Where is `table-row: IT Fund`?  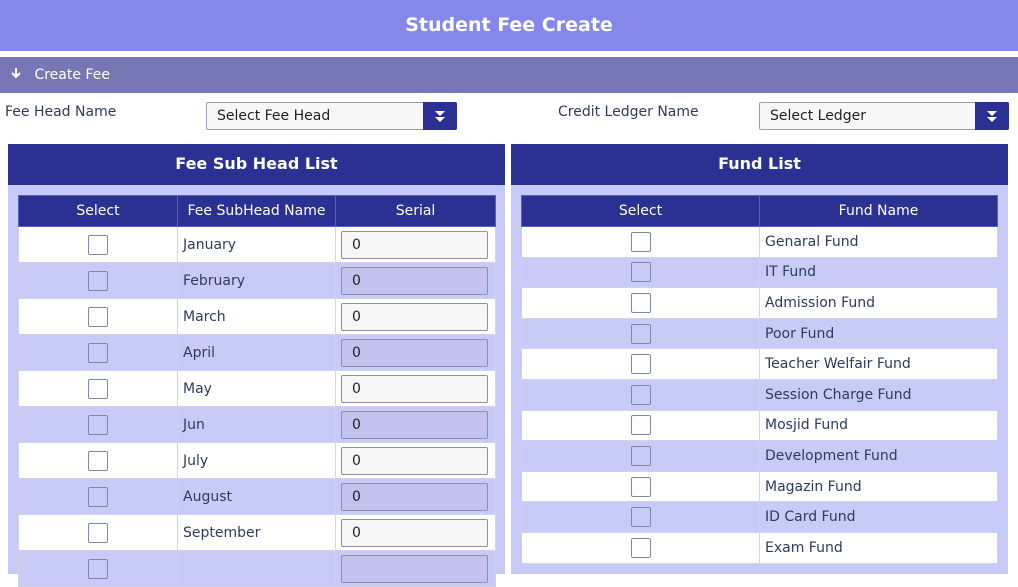
table-row: IT Fund is located at coordinates (759, 272).